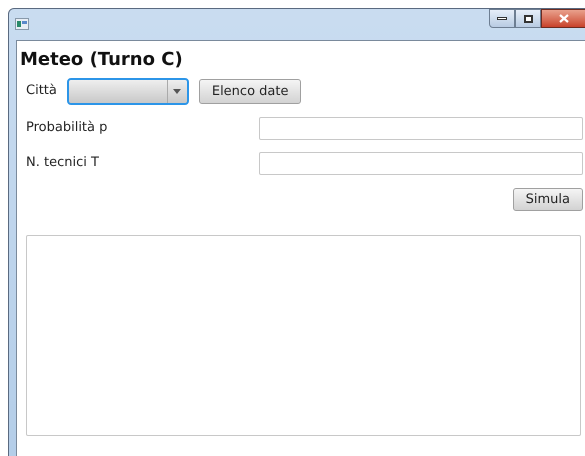 This screenshot has width=585, height=456. What do you see at coordinates (41, 91) in the screenshot?
I see `city-label: Città` at bounding box center [41, 91].